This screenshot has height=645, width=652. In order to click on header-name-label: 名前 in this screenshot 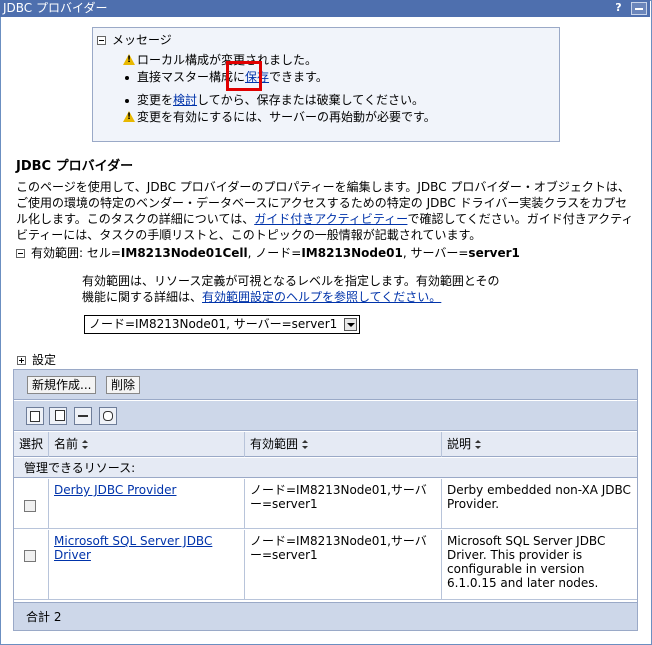, I will do `click(66, 444)`.